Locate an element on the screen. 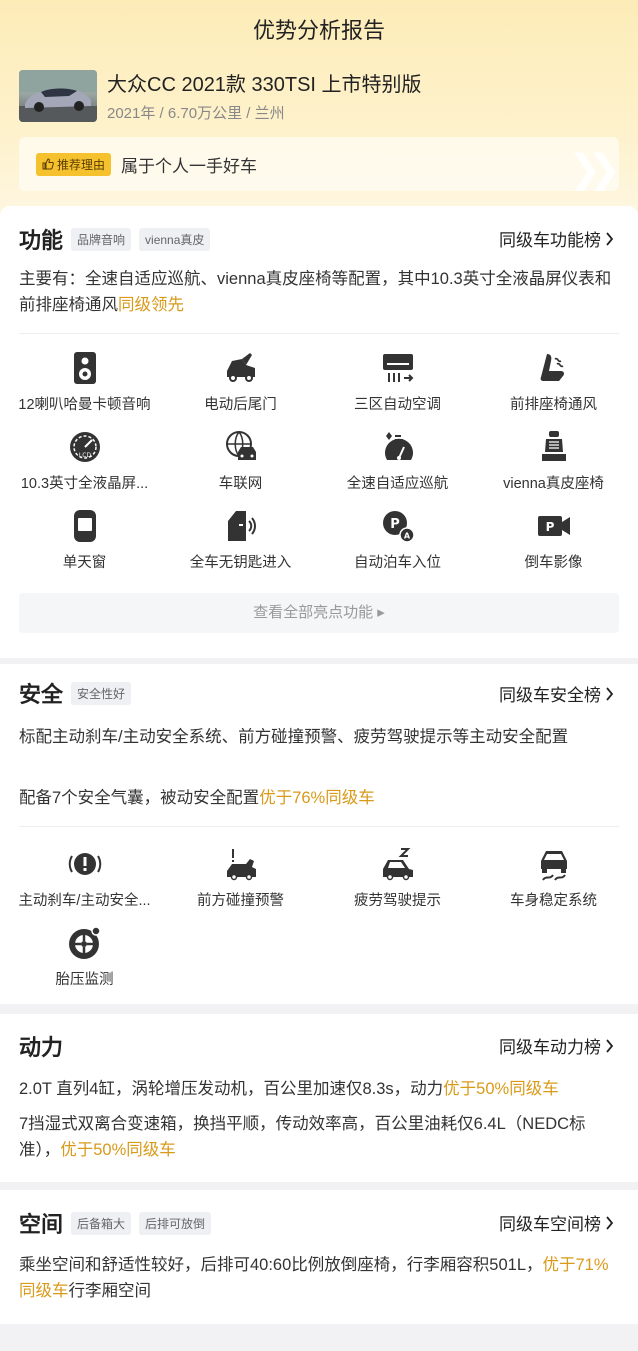 Image resolution: width=638 pixels, height=1351 pixels. function-tag: vienna真皮 is located at coordinates (175, 239).